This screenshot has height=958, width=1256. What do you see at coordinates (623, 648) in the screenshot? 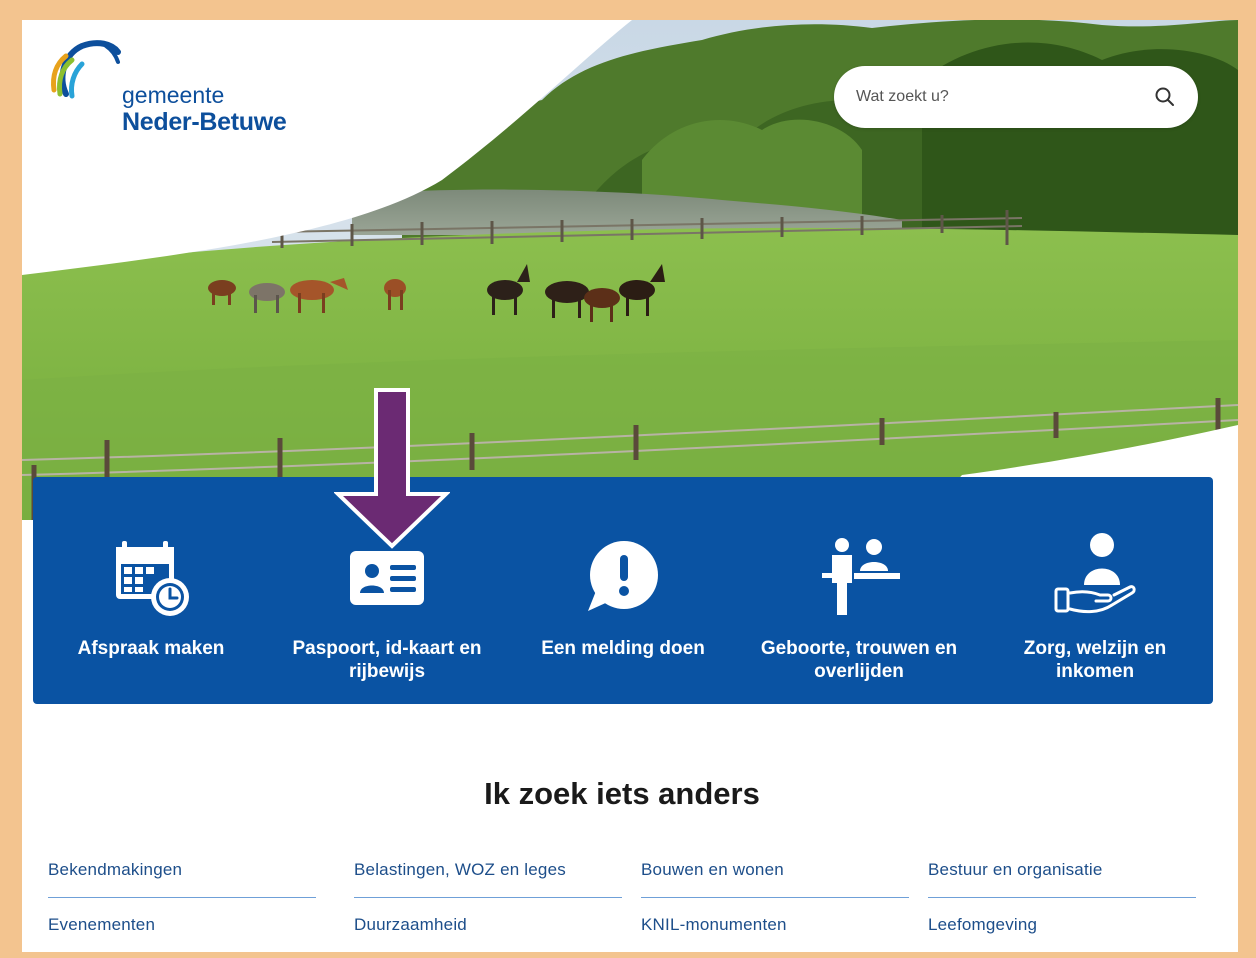
I see `tile-label: Een melding doen` at bounding box center [623, 648].